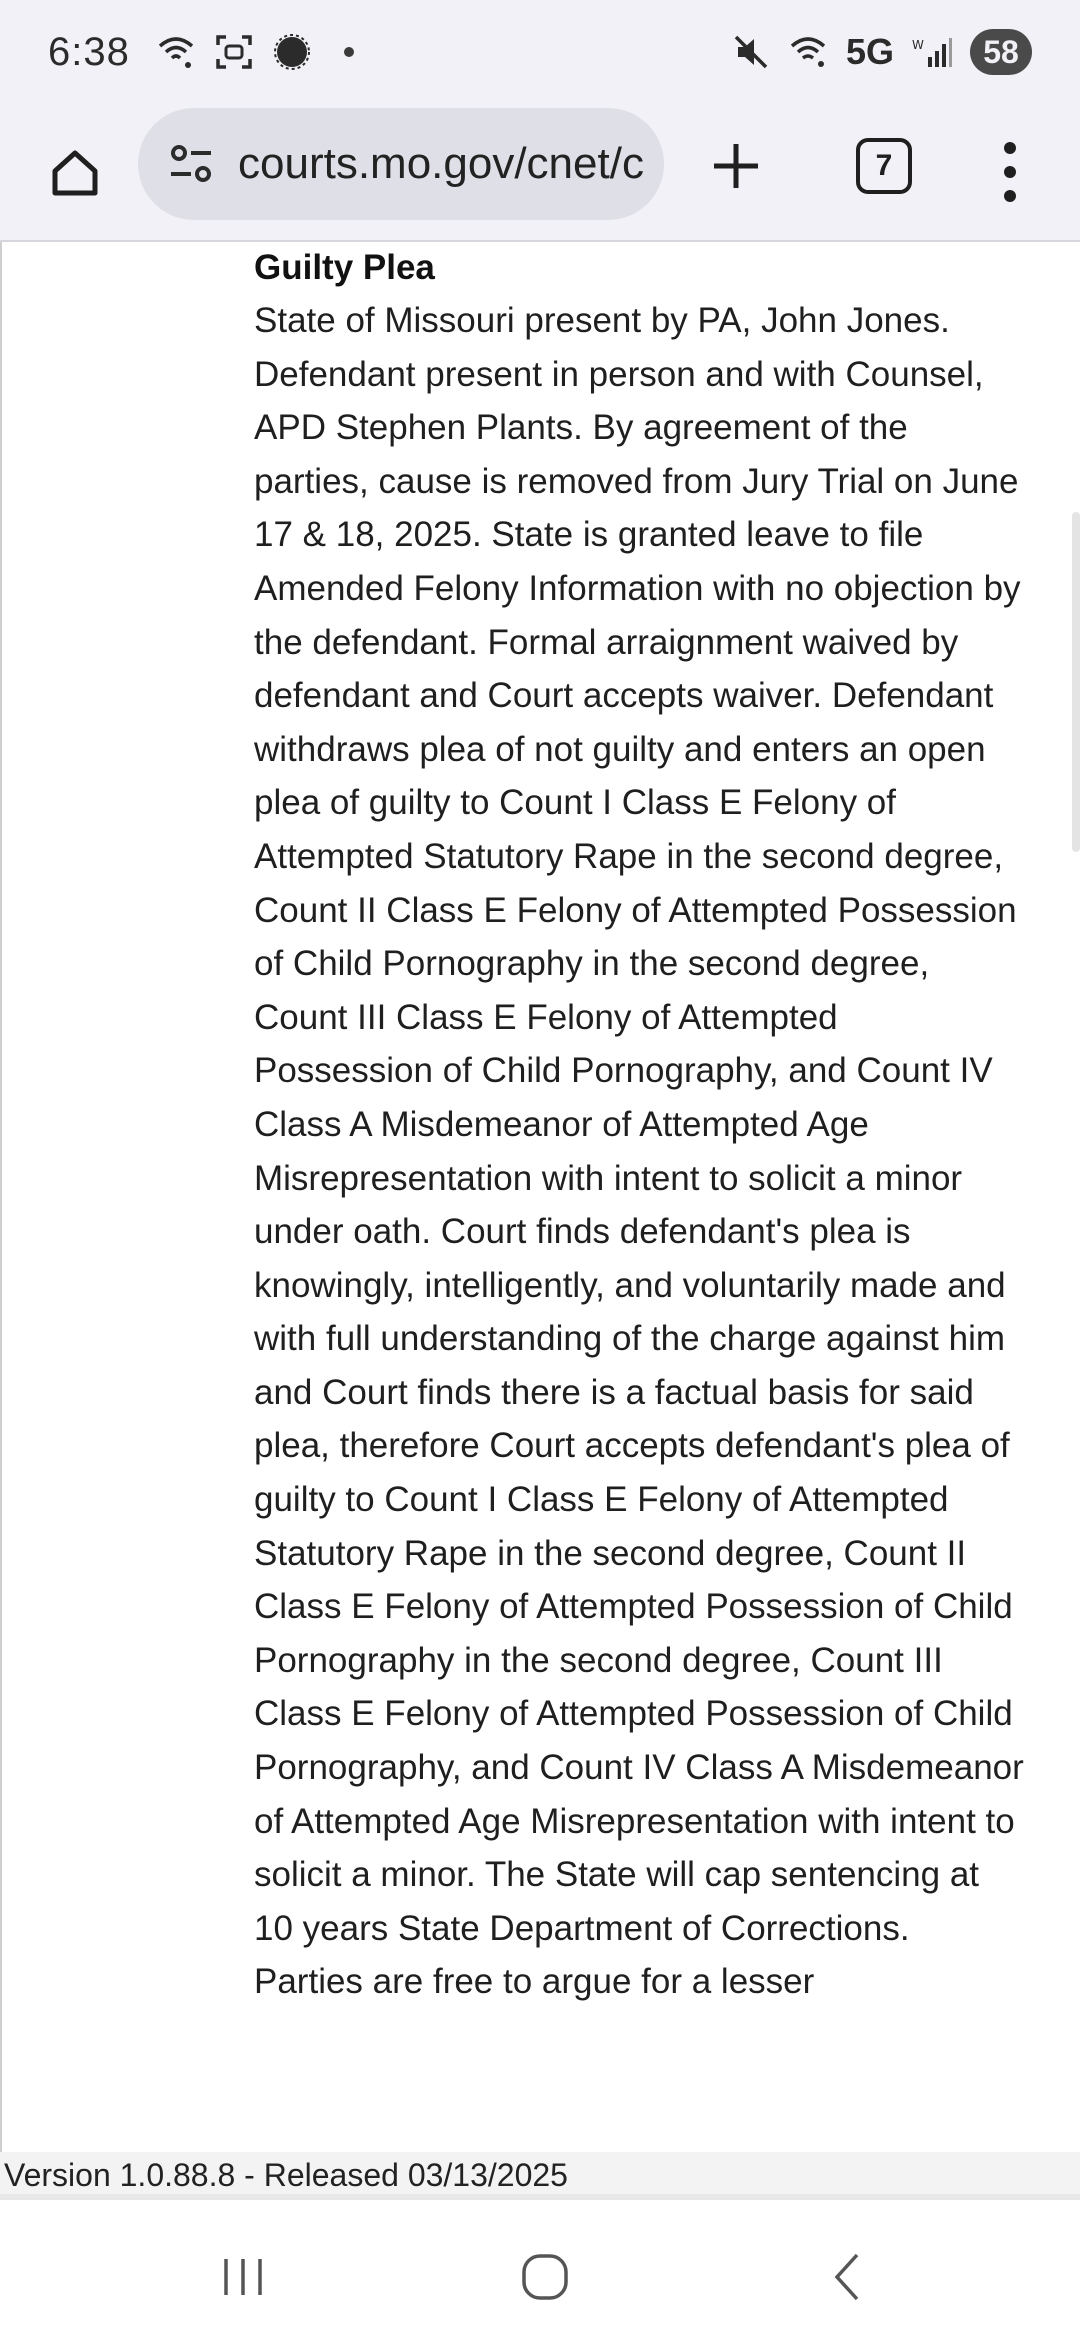 This screenshot has width=1080, height=2340. Describe the element at coordinates (540, 2176) in the screenshot. I see `version-footer: Version 1.0.88.8 - Released 03/13/2025` at that location.